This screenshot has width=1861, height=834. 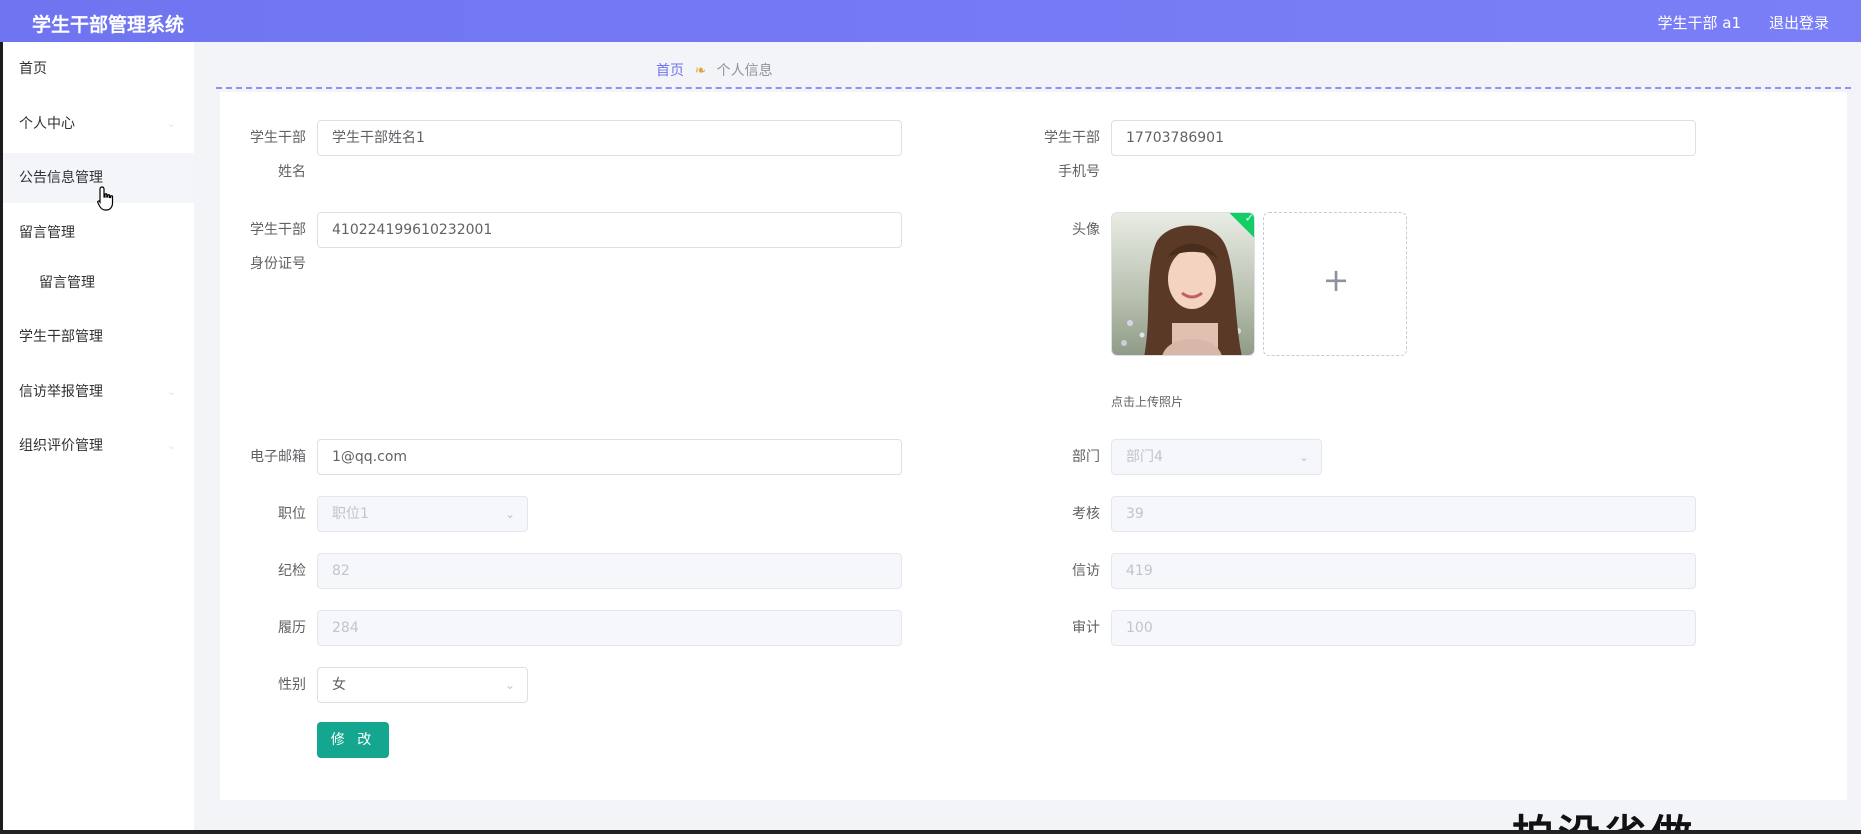 I want to click on check-icon: ✓, so click(x=1249, y=218).